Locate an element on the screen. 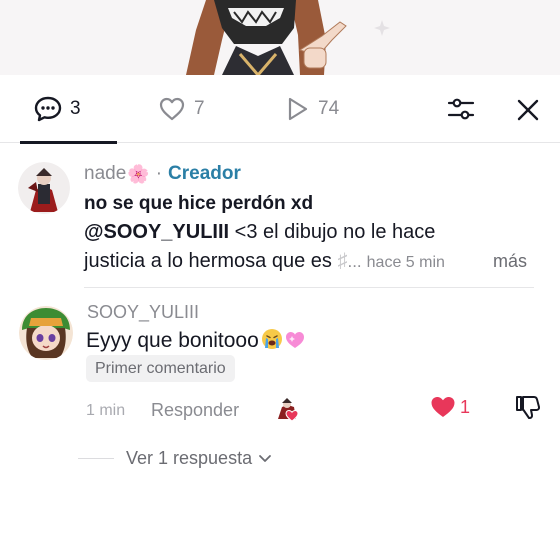 This screenshot has width=560, height=560. comment-text: Eyyy que bonitooo is located at coordinates (172, 340).